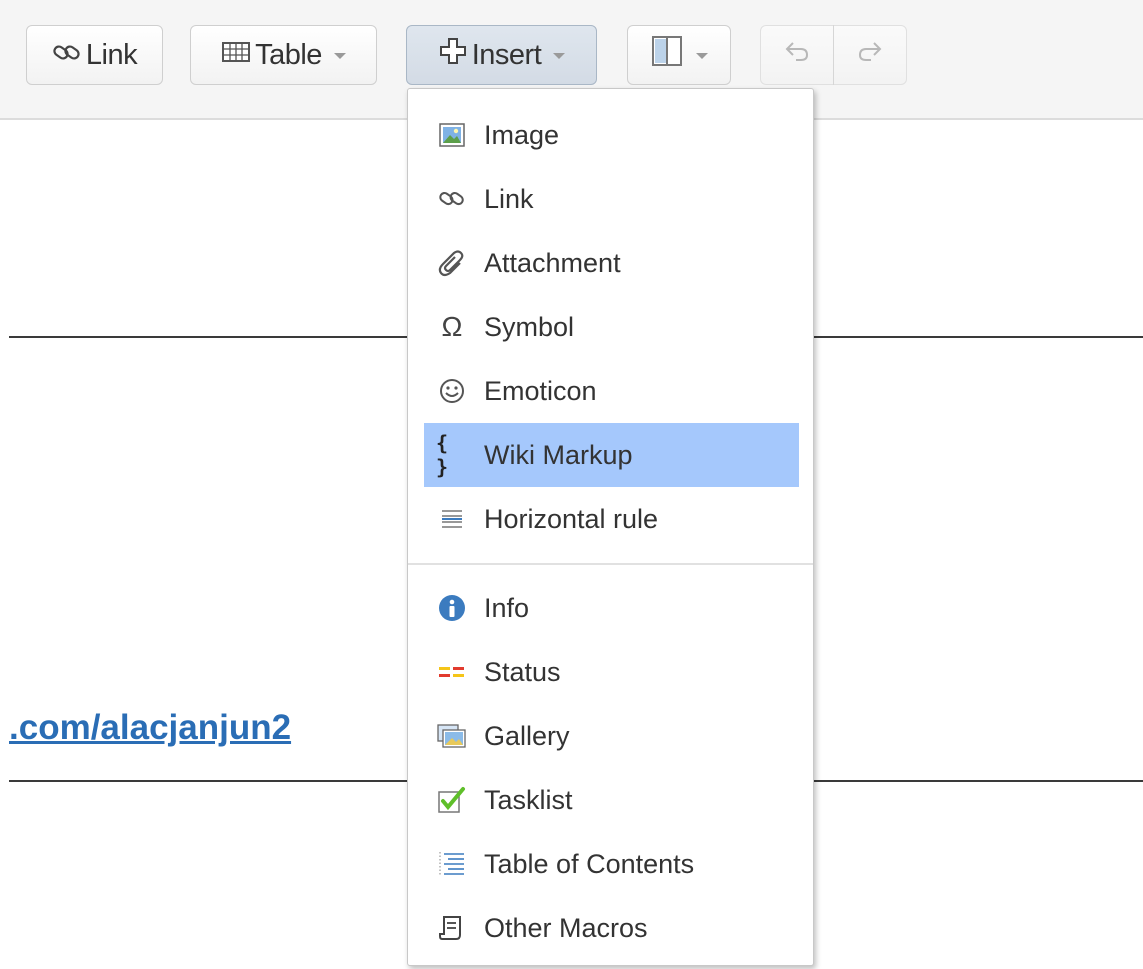 The image size is (1143, 969). Describe the element at coordinates (528, 799) in the screenshot. I see `menu-item-label: Tasklist` at that location.